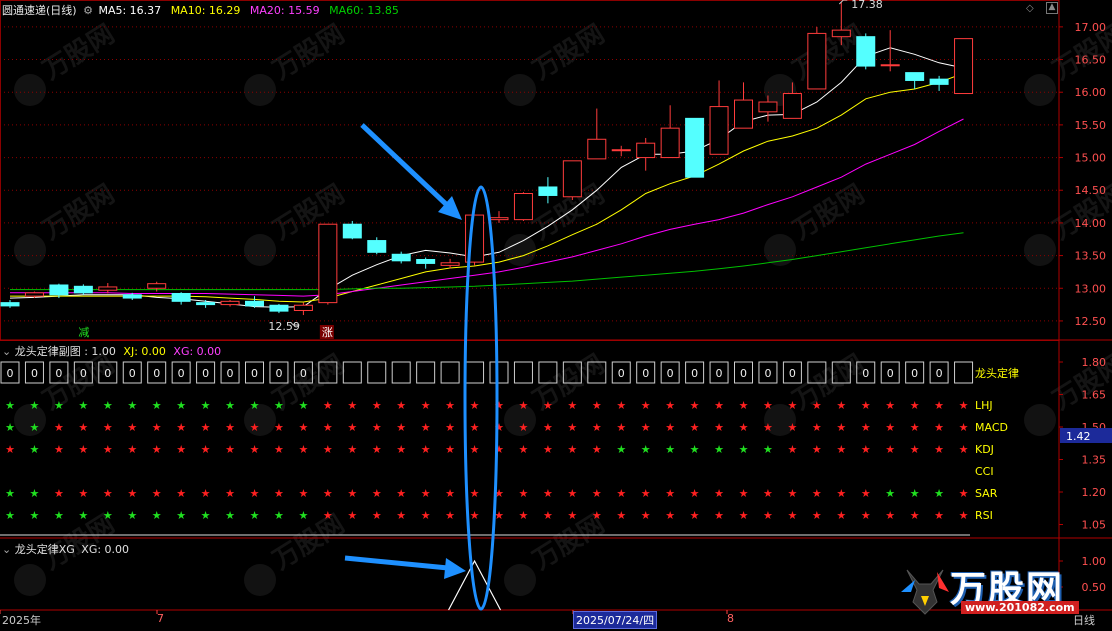 This screenshot has width=1112, height=631. What do you see at coordinates (1084, 620) in the screenshot?
I see `period-label: 日线` at bounding box center [1084, 620].